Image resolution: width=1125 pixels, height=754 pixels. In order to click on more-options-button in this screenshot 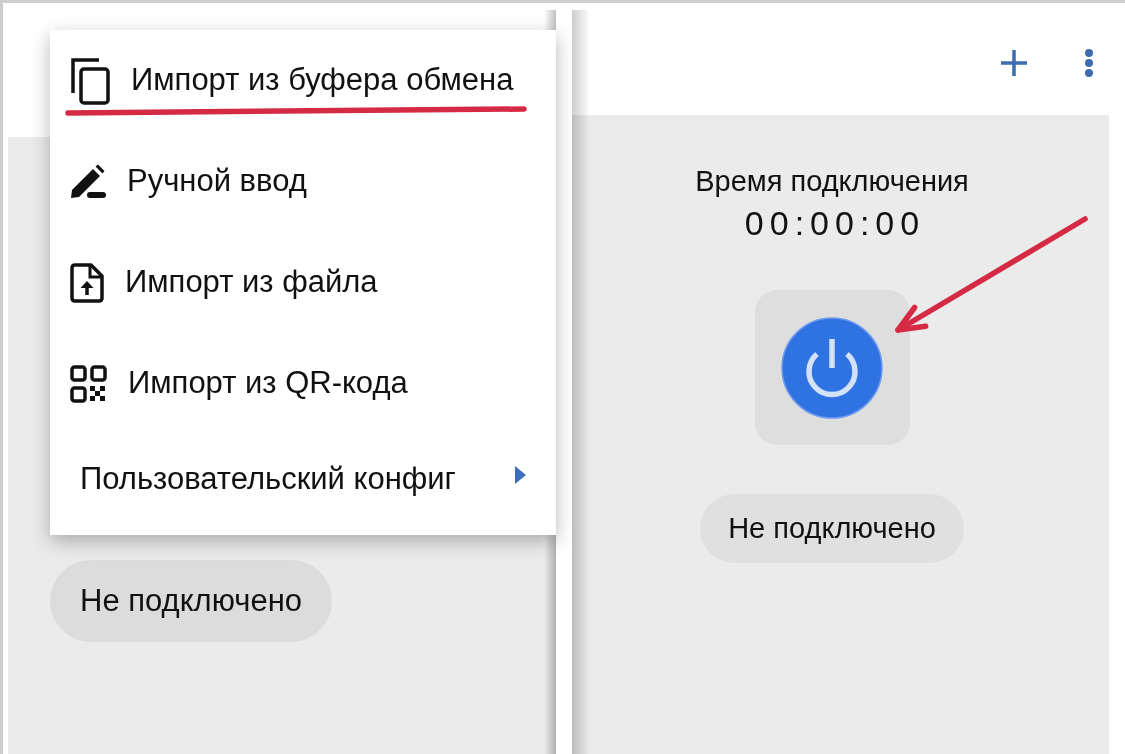, I will do `click(1089, 62)`.